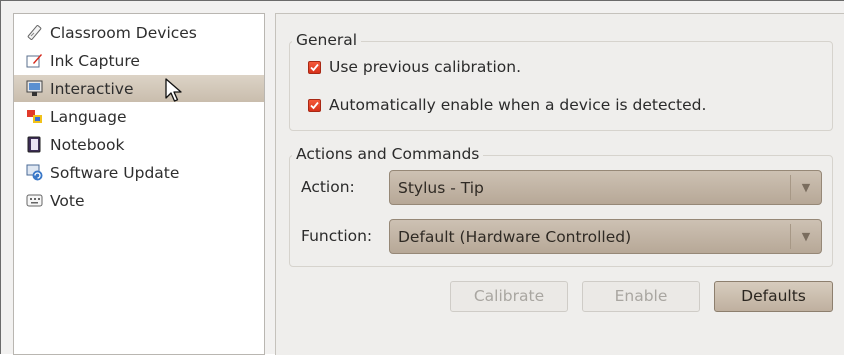 This screenshot has height=355, width=844. I want to click on actions-commands-group-title: Actions and Commands, so click(388, 154).